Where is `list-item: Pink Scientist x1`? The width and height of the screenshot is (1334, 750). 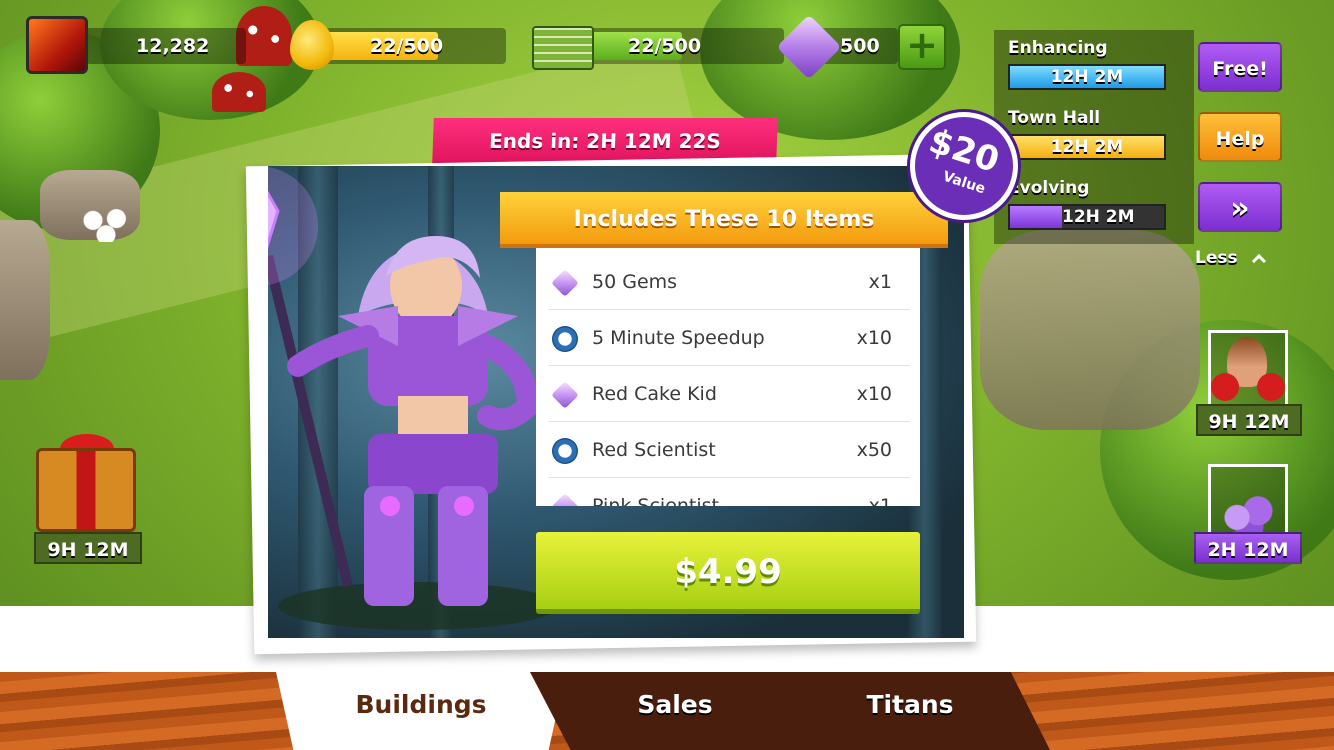 list-item: Pink Scientist x1 is located at coordinates (729, 492).